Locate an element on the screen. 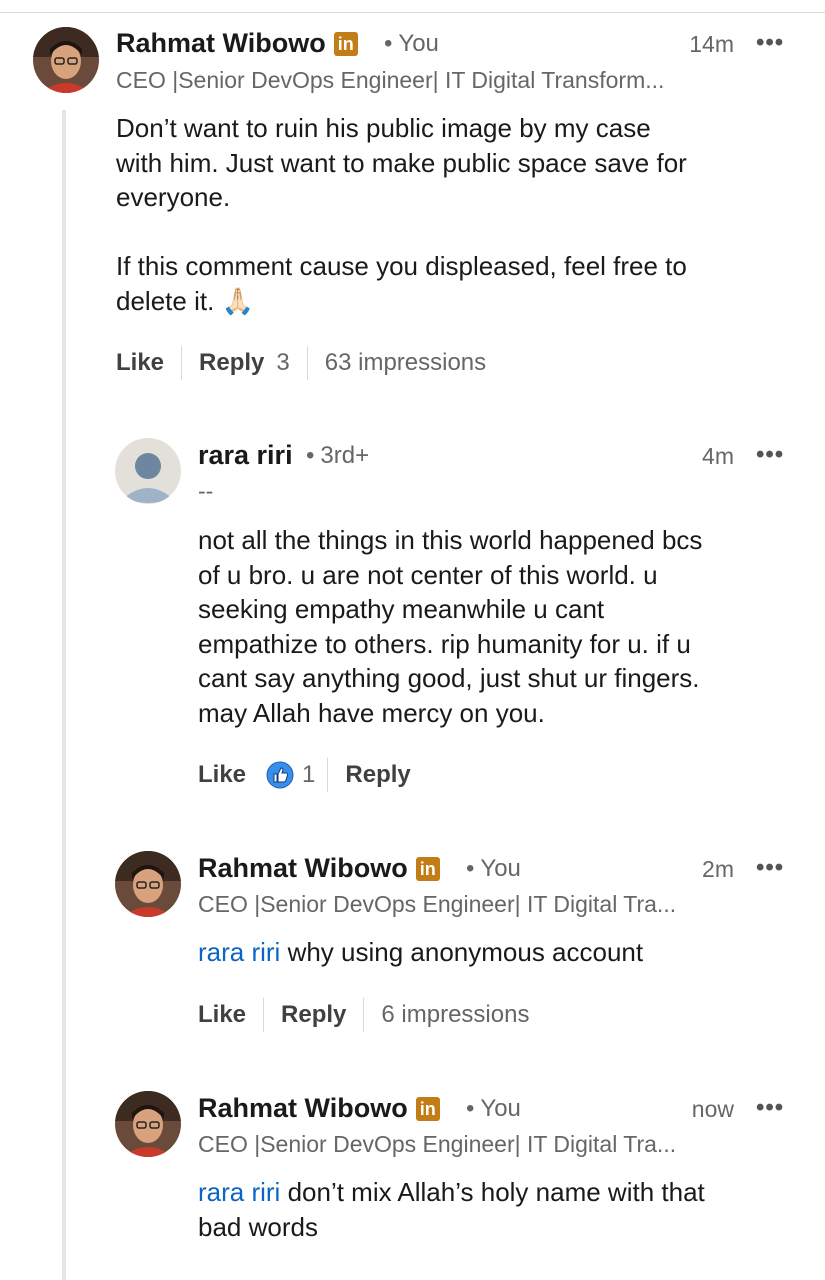 The width and height of the screenshot is (825, 1280). relation-meta: • You is located at coordinates (489, 1109).